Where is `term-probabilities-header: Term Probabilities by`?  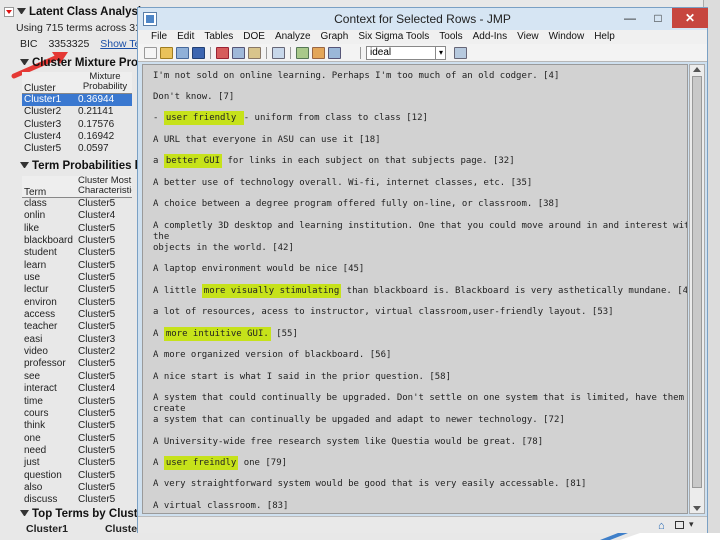 term-probabilities-header: Term Probabilities by is located at coordinates (84, 166).